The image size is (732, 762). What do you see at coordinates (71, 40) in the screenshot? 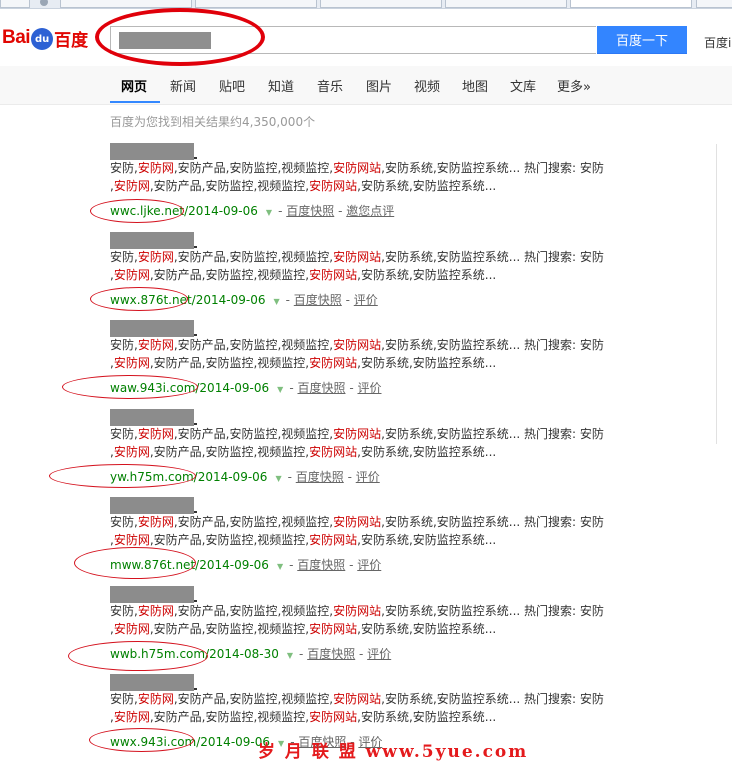
I see `logo-text-baidu: 百度` at bounding box center [71, 40].